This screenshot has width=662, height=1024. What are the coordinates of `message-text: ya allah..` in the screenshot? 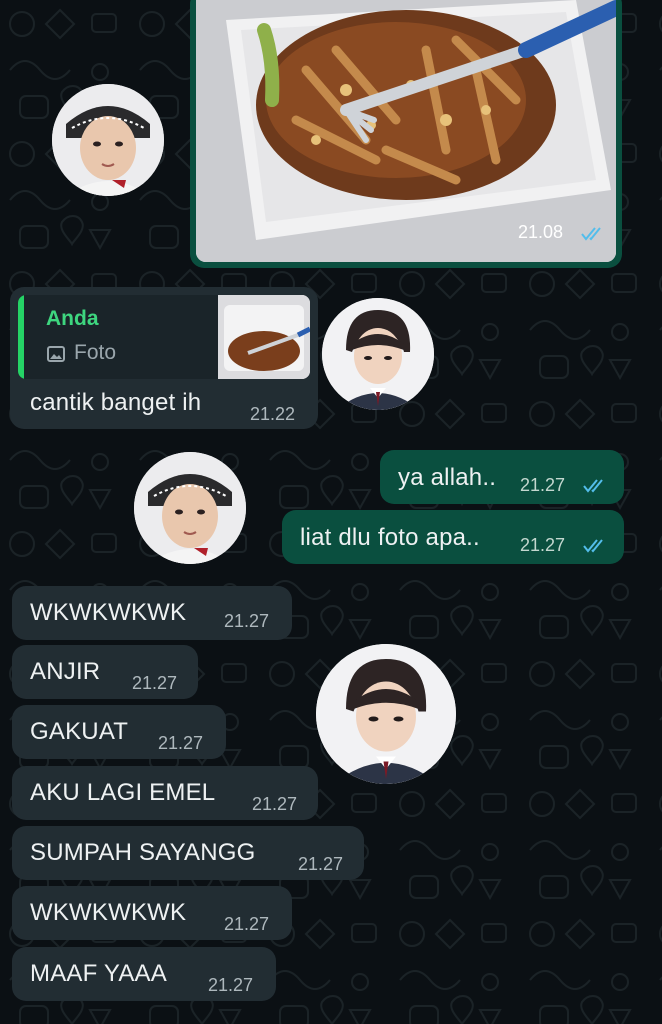 It's located at (447, 477).